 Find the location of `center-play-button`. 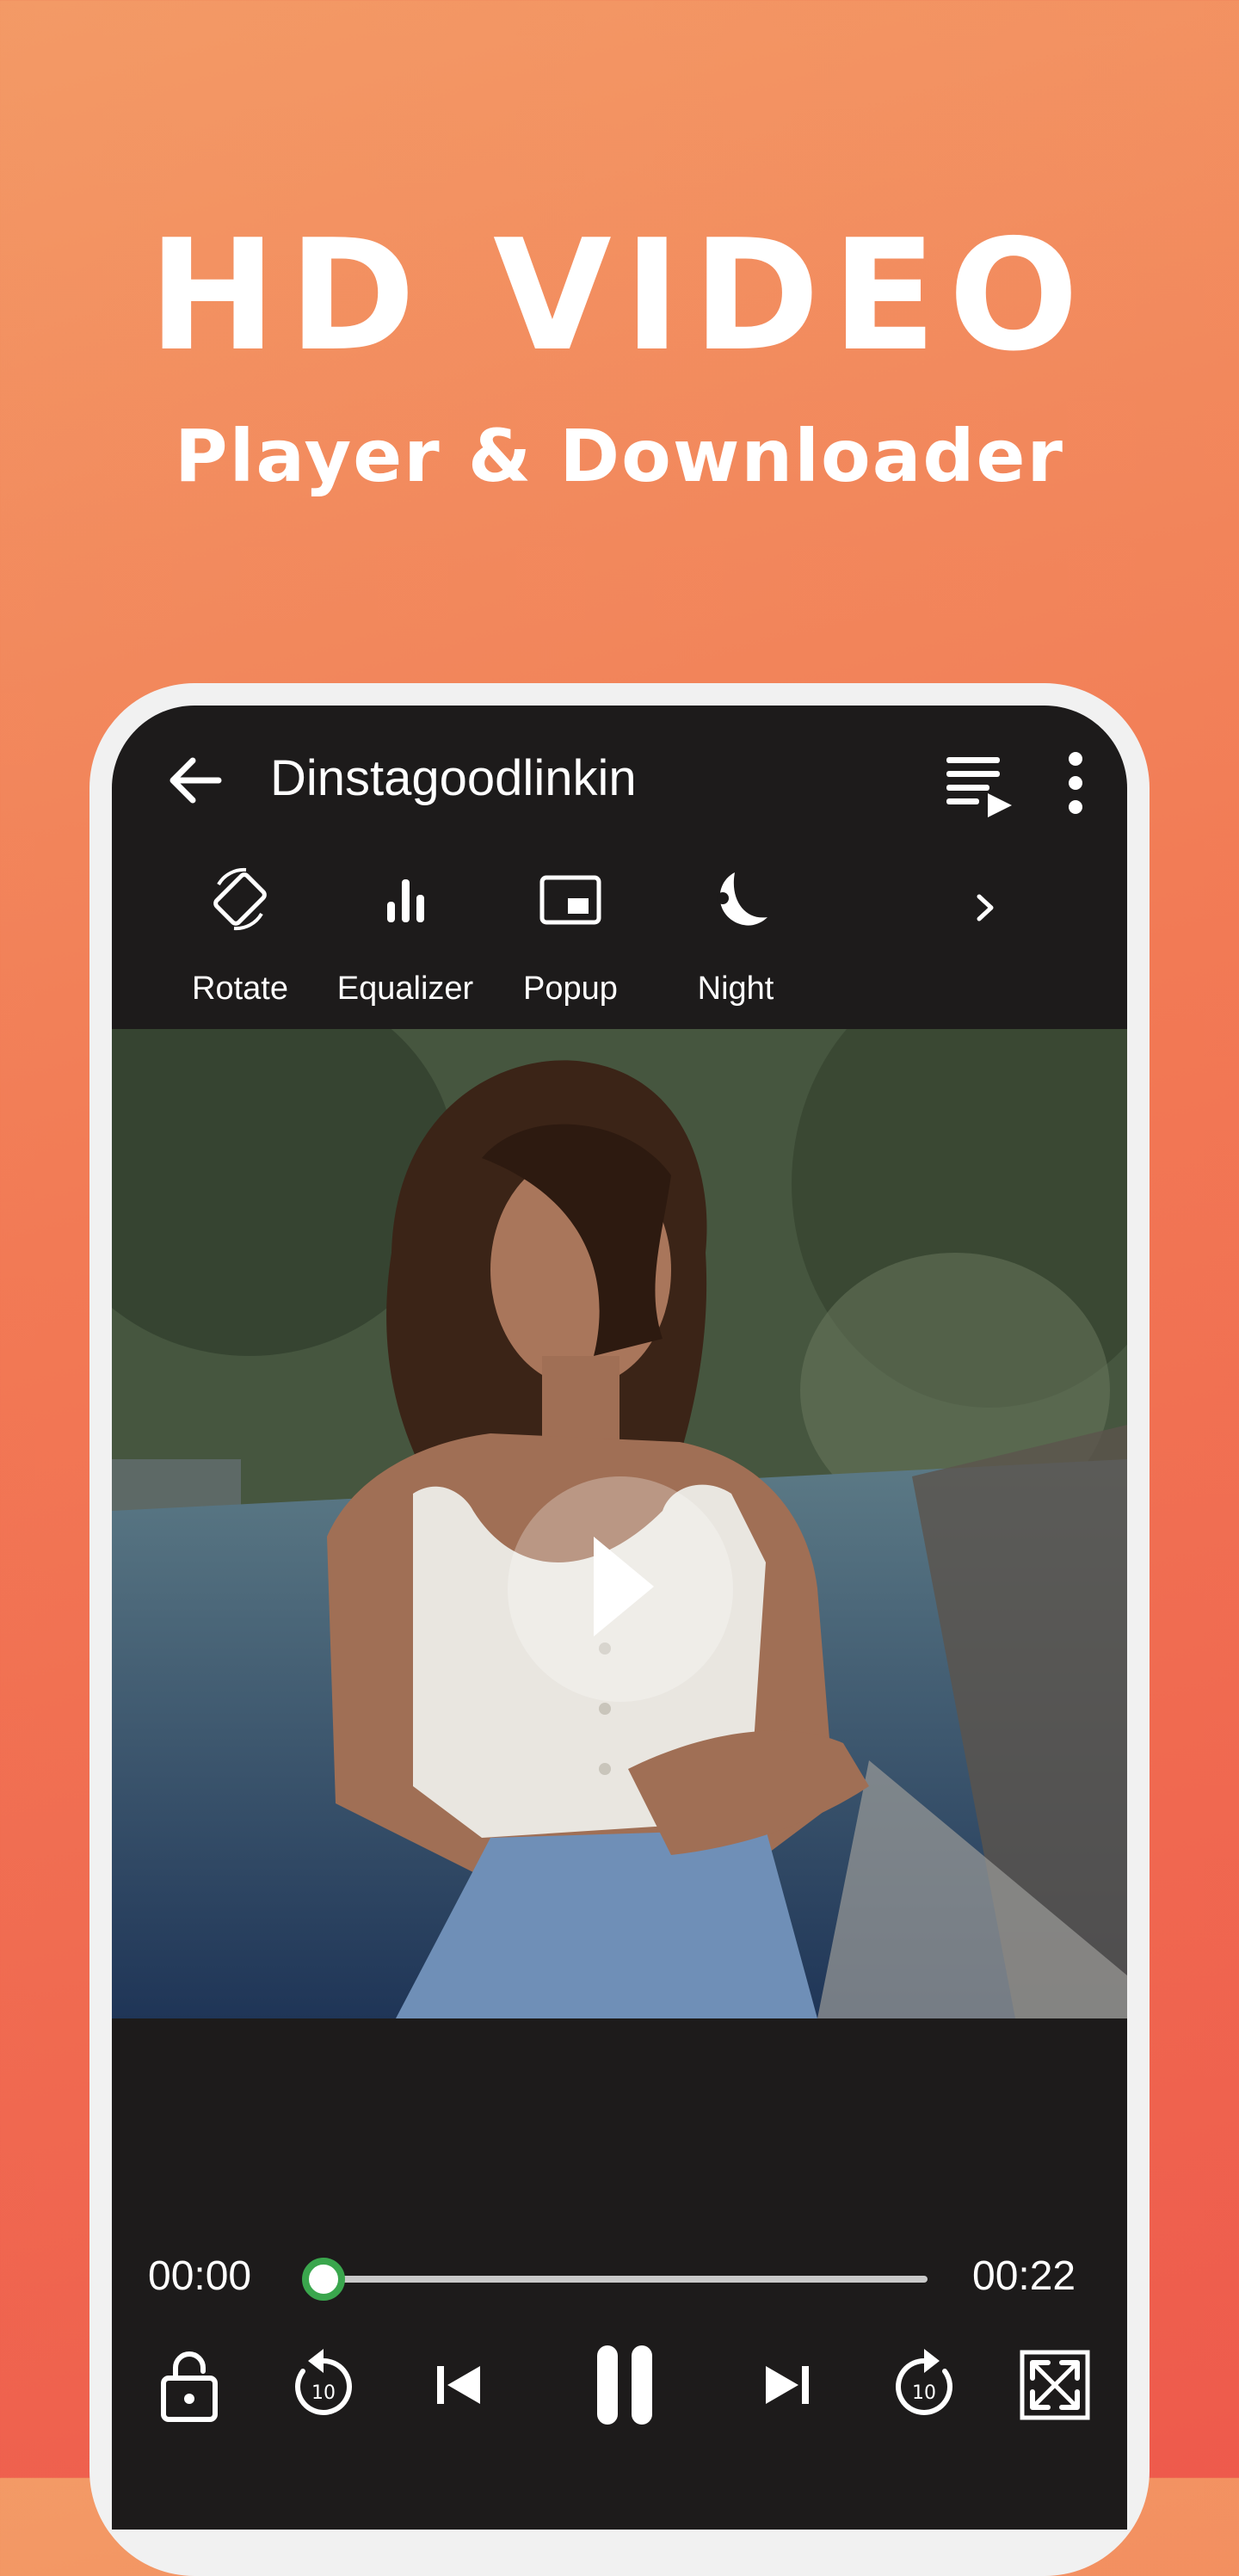

center-play-button is located at coordinates (620, 1589).